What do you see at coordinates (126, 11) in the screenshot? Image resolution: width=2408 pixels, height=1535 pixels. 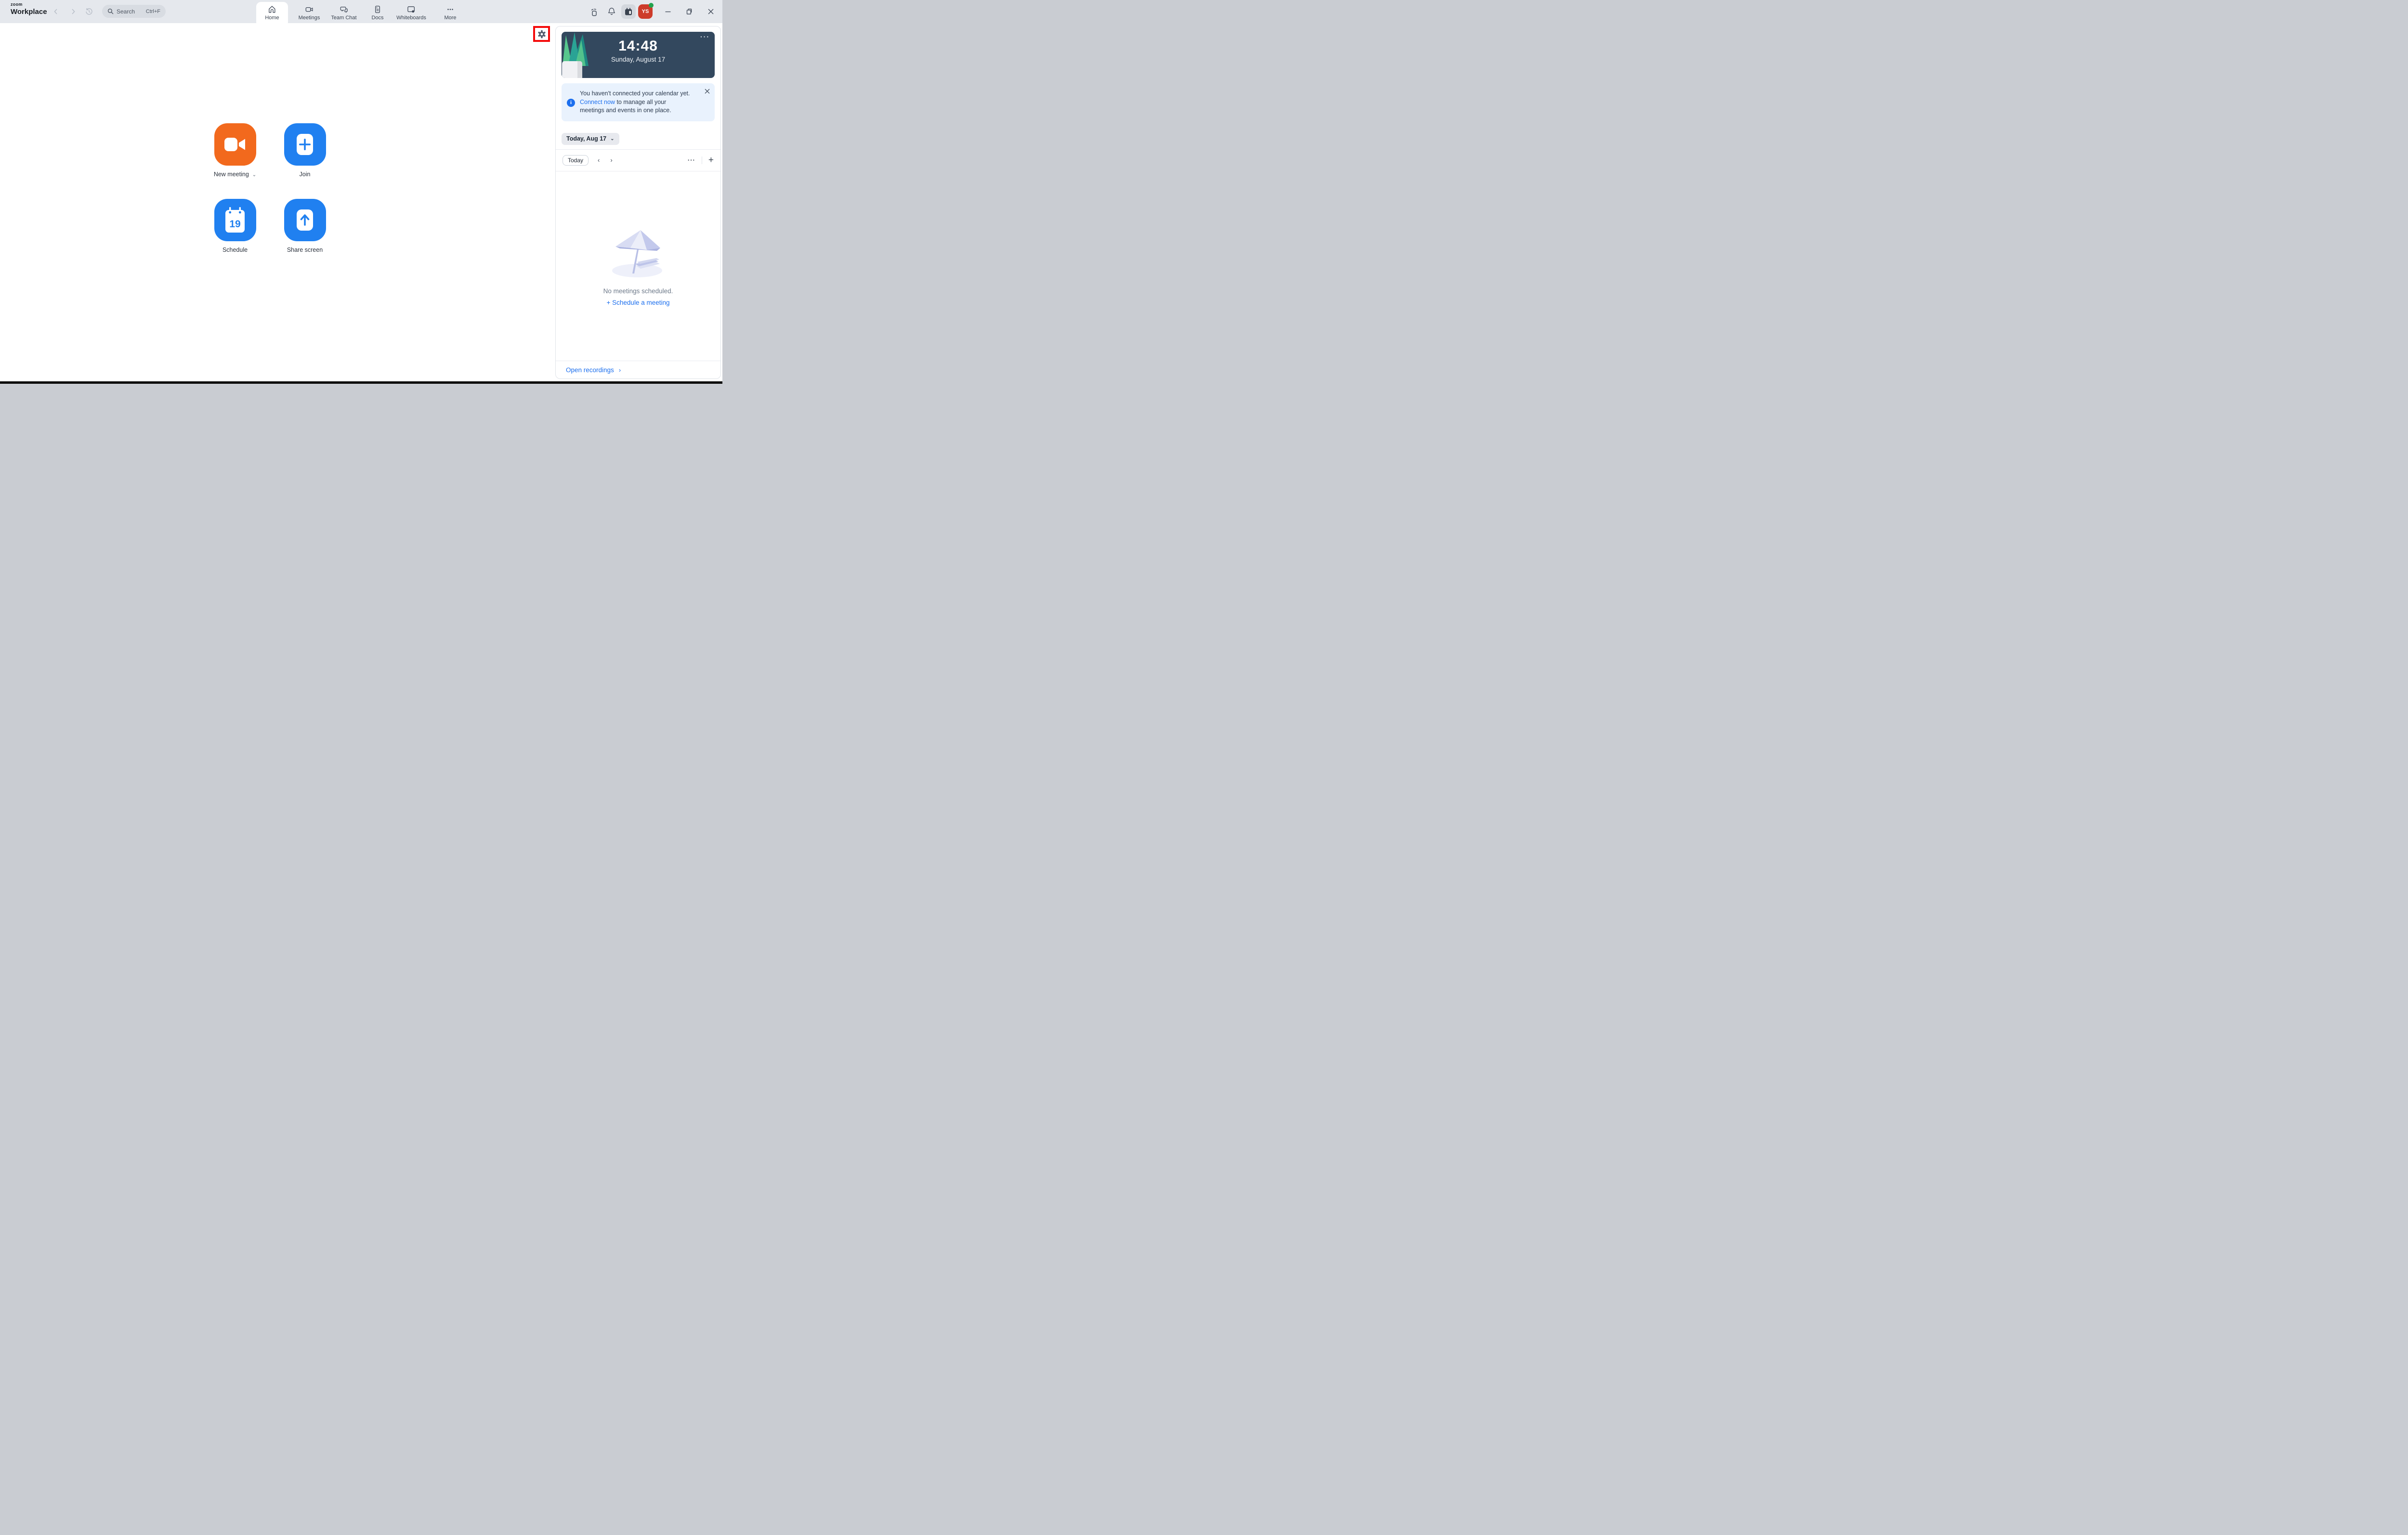 I see `search-placeholder: Search` at bounding box center [126, 11].